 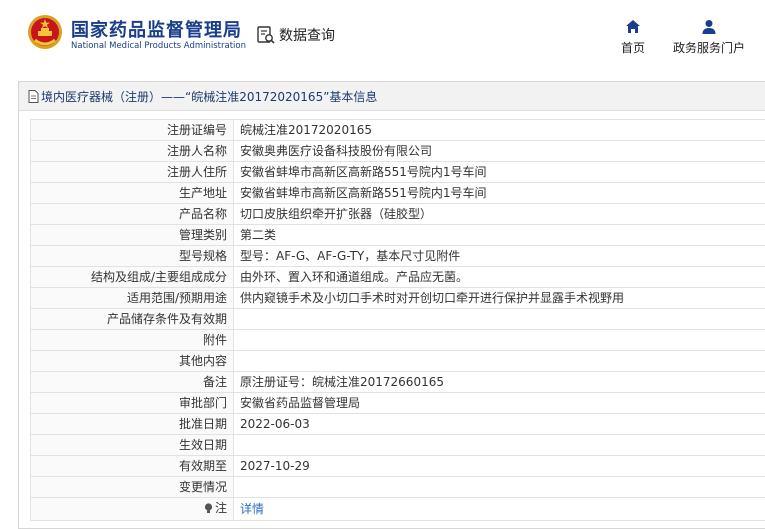 I want to click on data-search-icon, so click(x=266, y=35).